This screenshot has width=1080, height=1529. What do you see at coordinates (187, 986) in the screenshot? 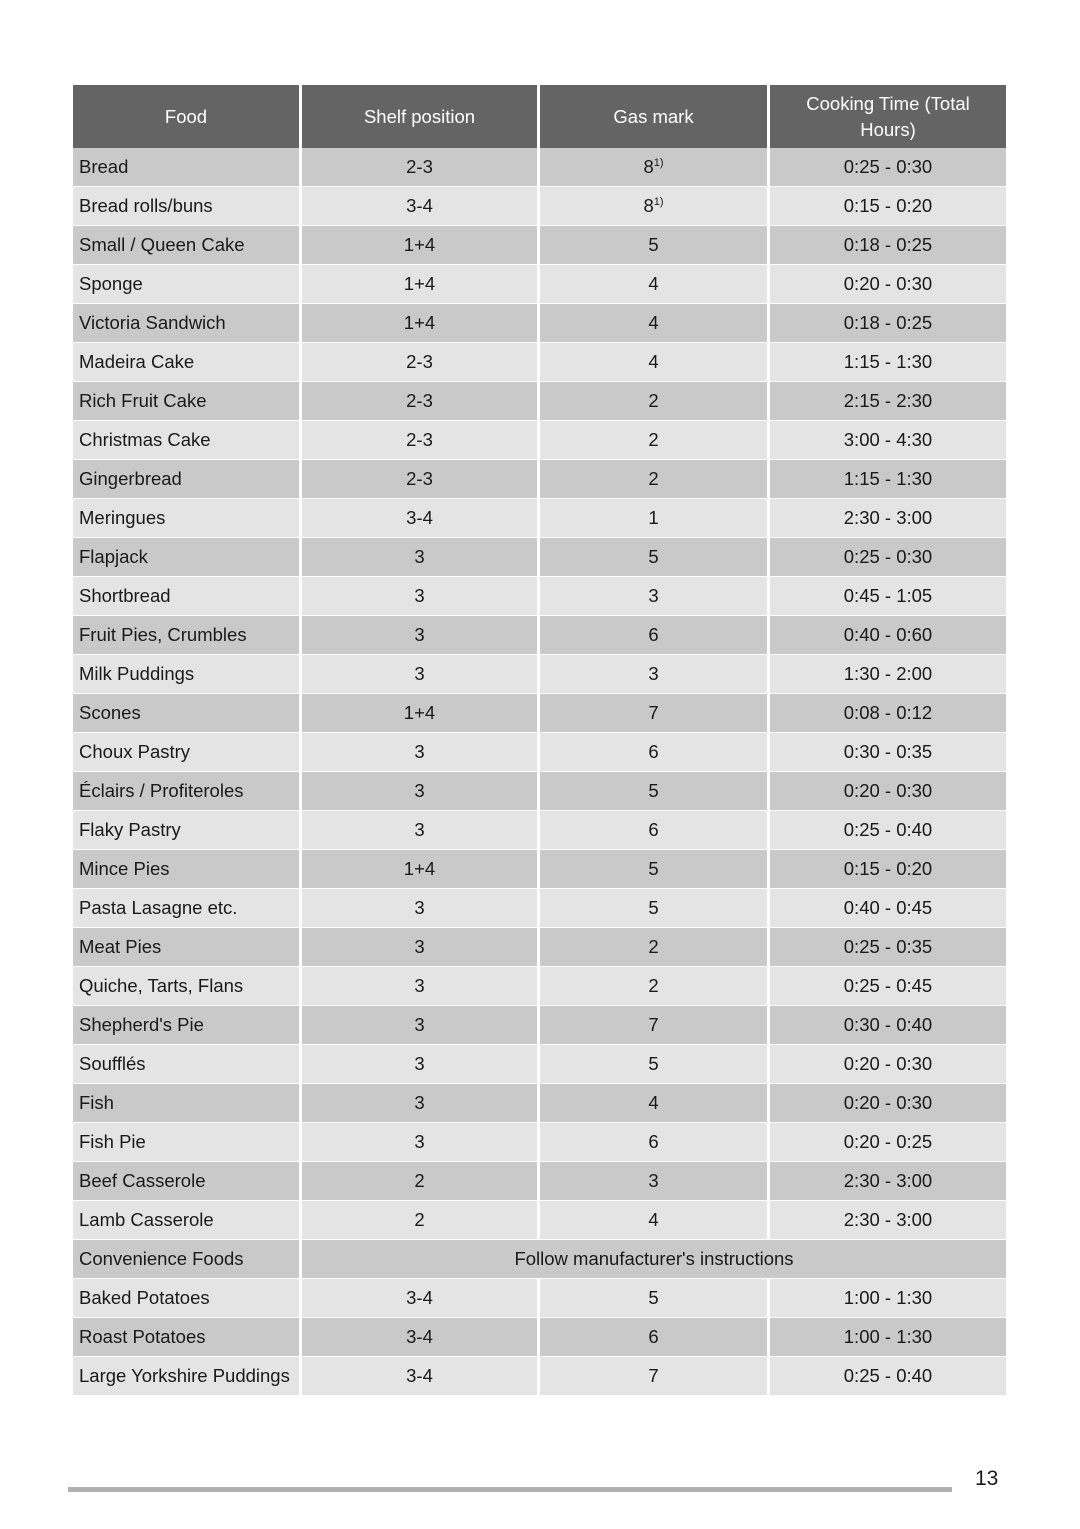
I see `cell-food: Quiche, Tarts, Flans` at bounding box center [187, 986].